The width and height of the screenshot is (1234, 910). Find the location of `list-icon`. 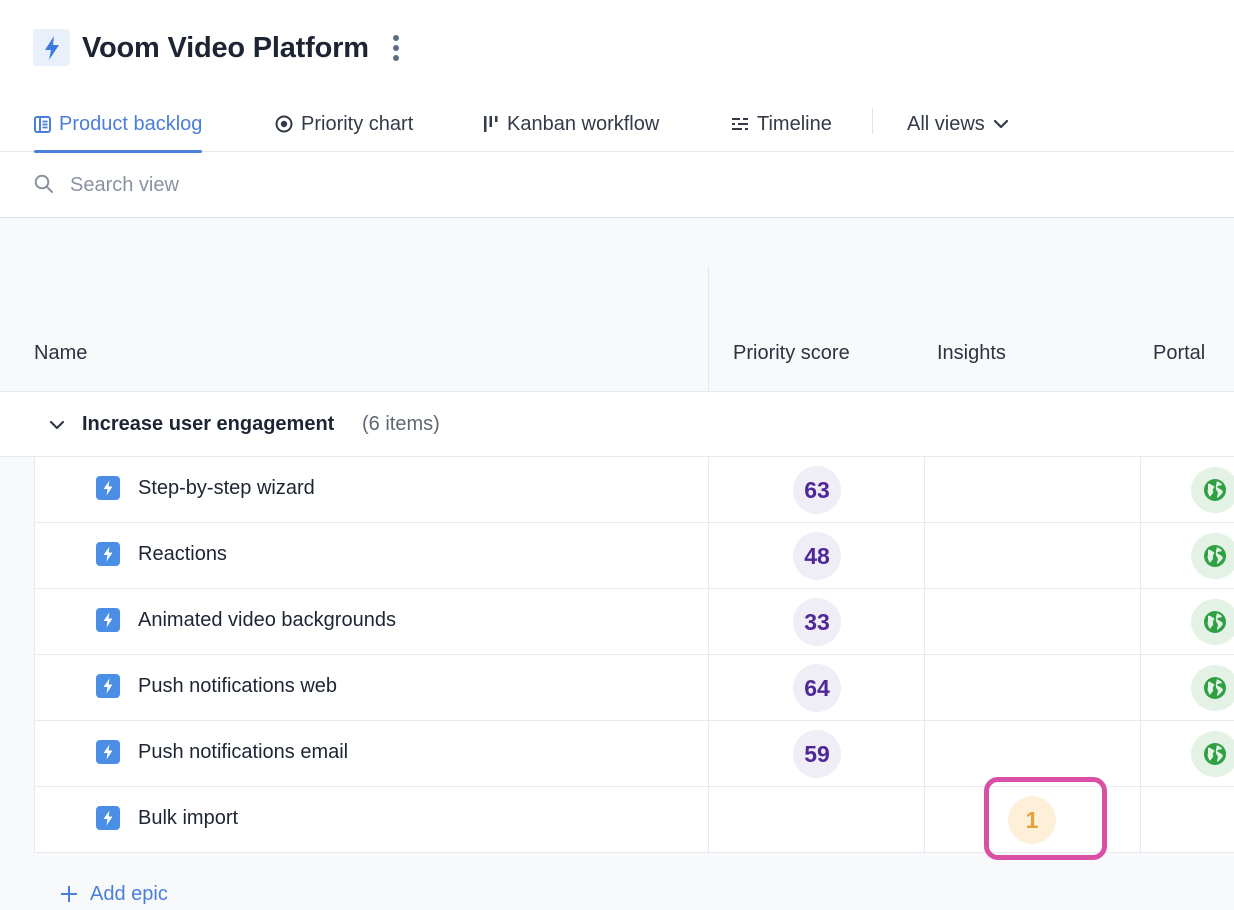

list-icon is located at coordinates (42, 124).